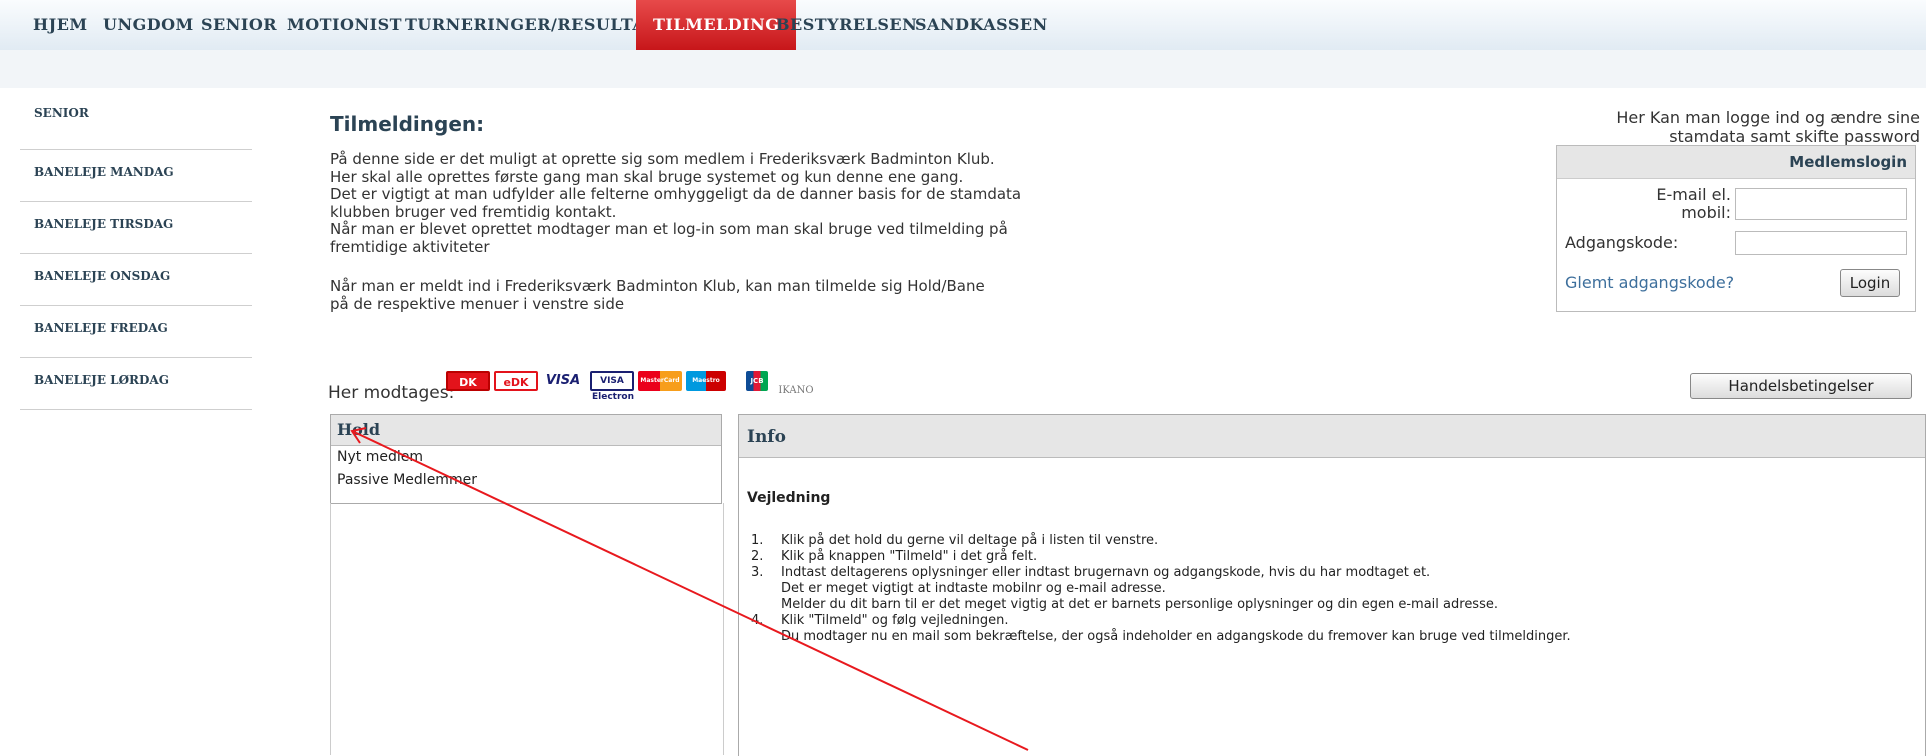 This screenshot has height=756, width=1926. What do you see at coordinates (526, 430) in the screenshot?
I see `hold-title: Hold` at bounding box center [526, 430].